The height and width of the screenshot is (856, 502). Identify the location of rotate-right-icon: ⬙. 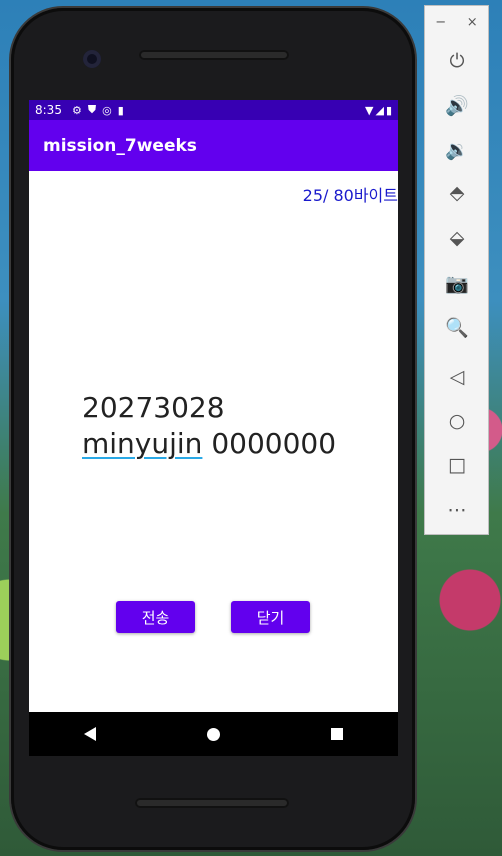
(457, 238).